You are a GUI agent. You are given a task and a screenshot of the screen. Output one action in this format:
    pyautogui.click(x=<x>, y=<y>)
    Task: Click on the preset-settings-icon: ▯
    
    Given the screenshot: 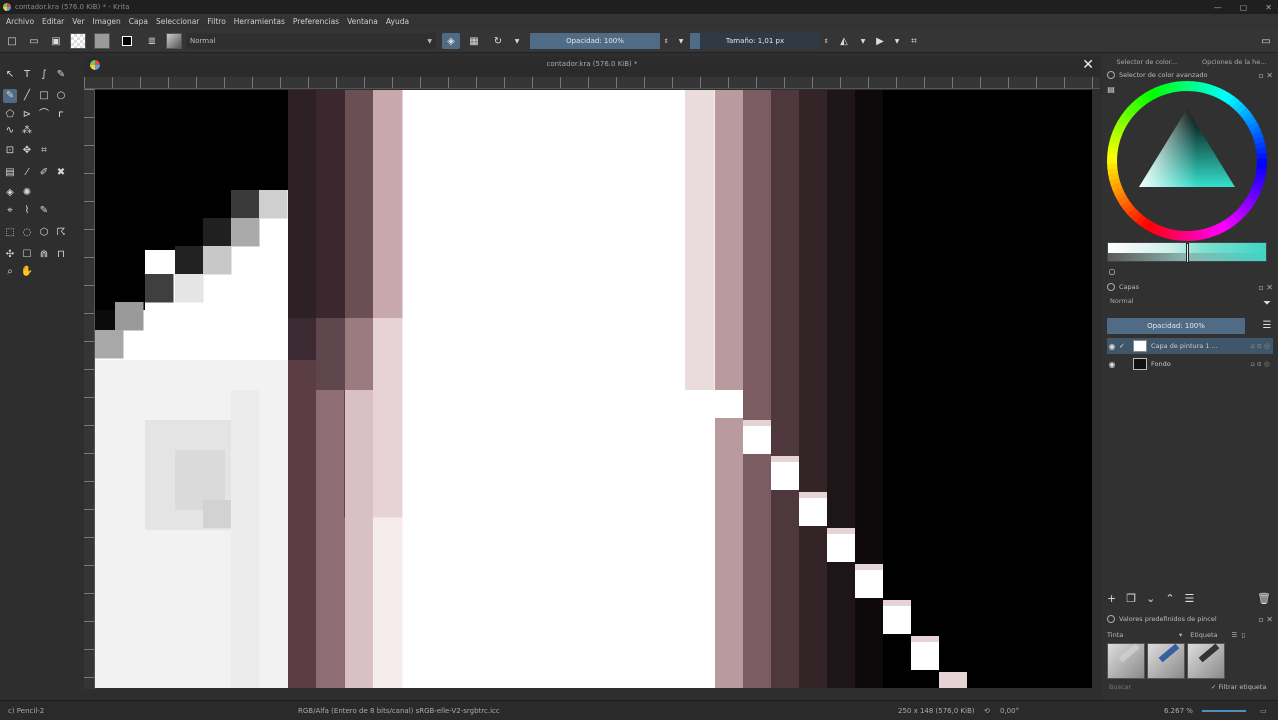 What is the action you would take?
    pyautogui.click(x=1243, y=635)
    